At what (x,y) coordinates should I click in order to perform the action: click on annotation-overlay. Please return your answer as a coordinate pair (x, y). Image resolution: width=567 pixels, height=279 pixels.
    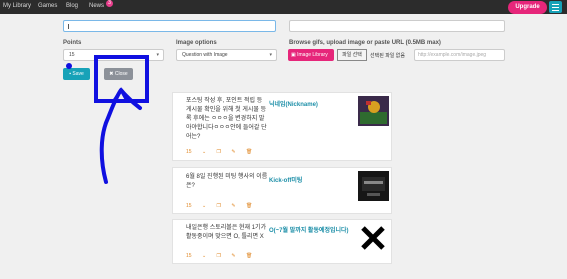
    Looking at the image, I should click on (107, 119).